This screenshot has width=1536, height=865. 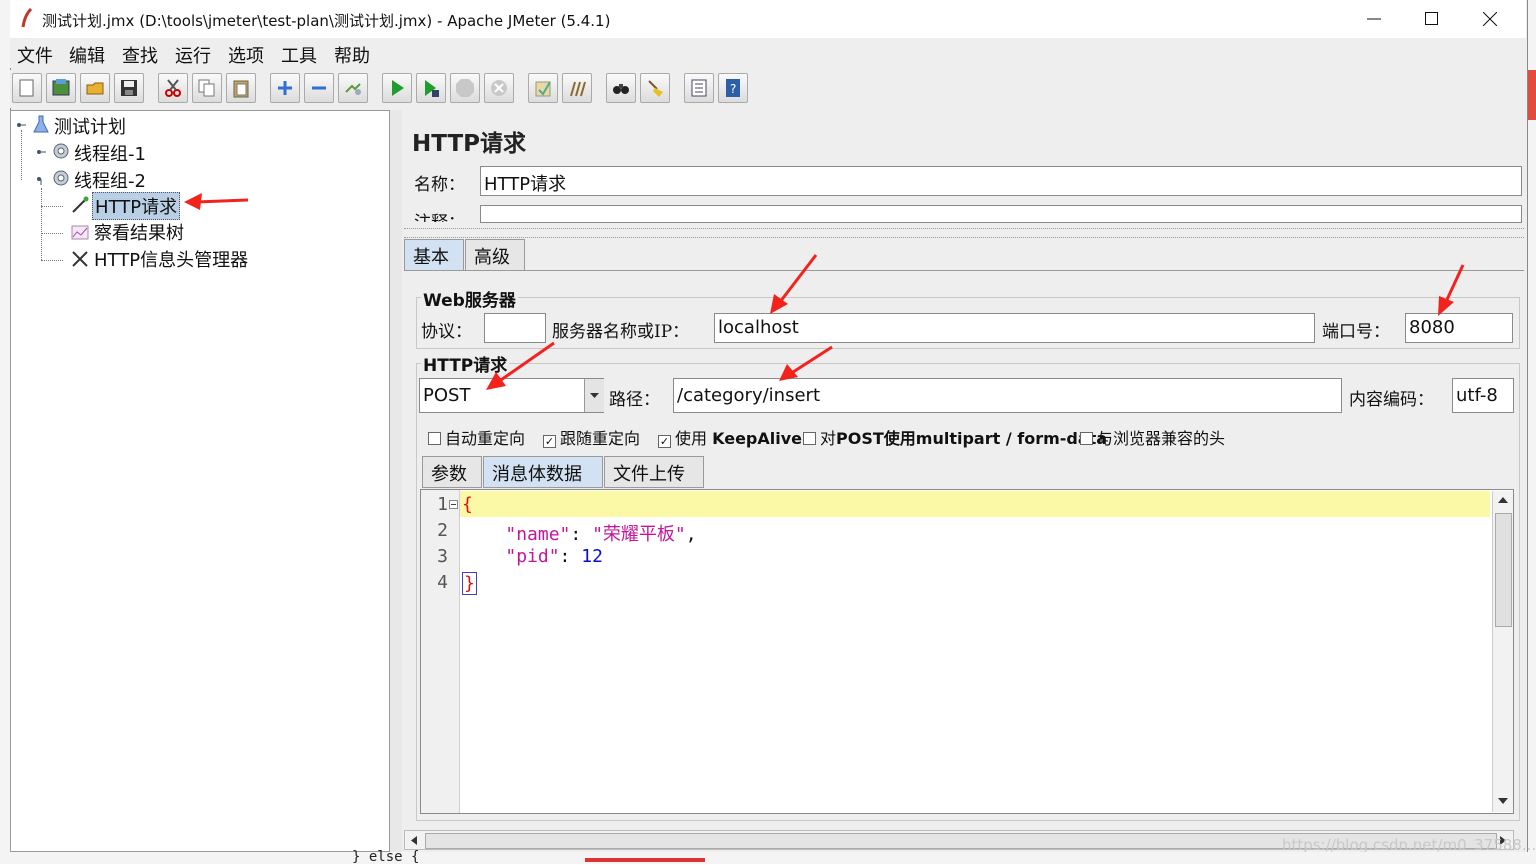 I want to click on keepalive-label: KeepAlive, so click(x=757, y=438).